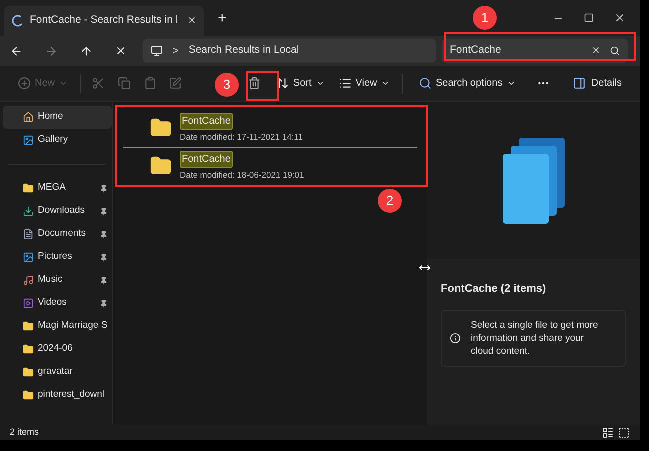 The image size is (649, 451). What do you see at coordinates (596, 51) in the screenshot?
I see `clear-search-button: ✕` at bounding box center [596, 51].